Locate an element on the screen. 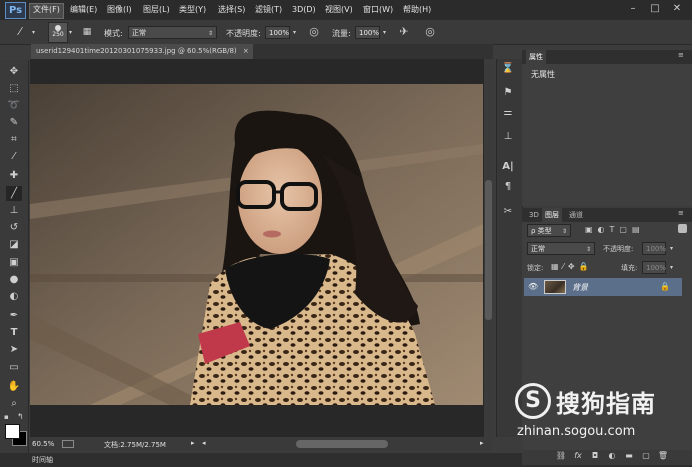 The height and width of the screenshot is (467, 692). lock-icons: ▦⁄✥🔒 is located at coordinates (572, 266).